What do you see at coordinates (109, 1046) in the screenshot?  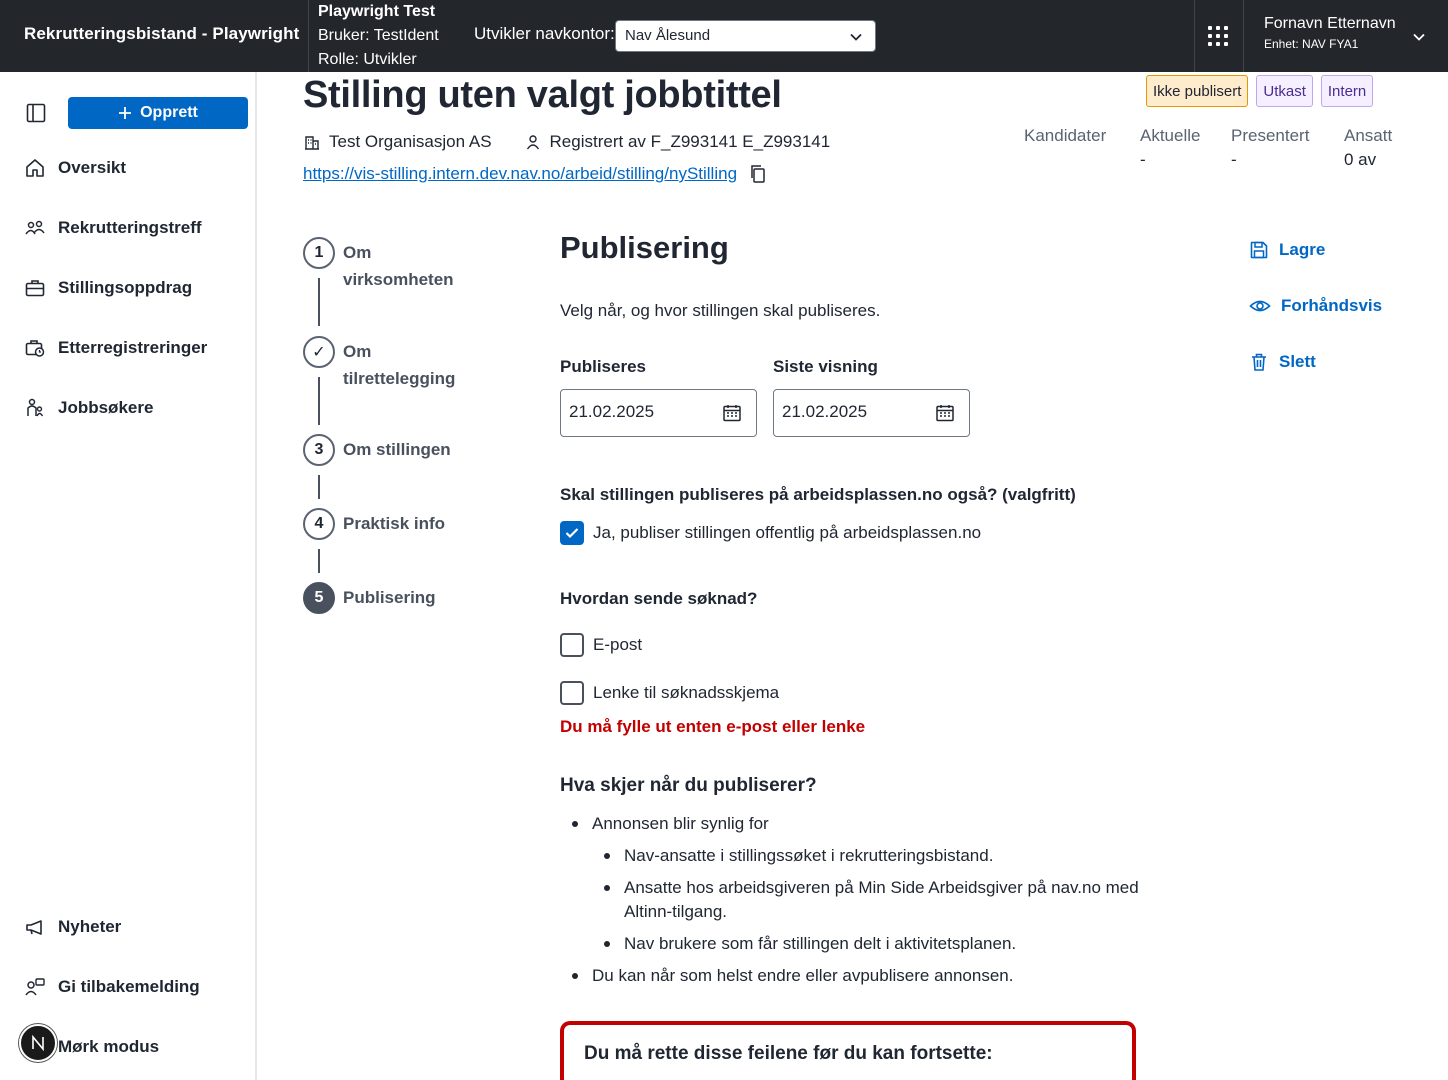 I see `sidebar-item-label: Mørk modus` at bounding box center [109, 1046].